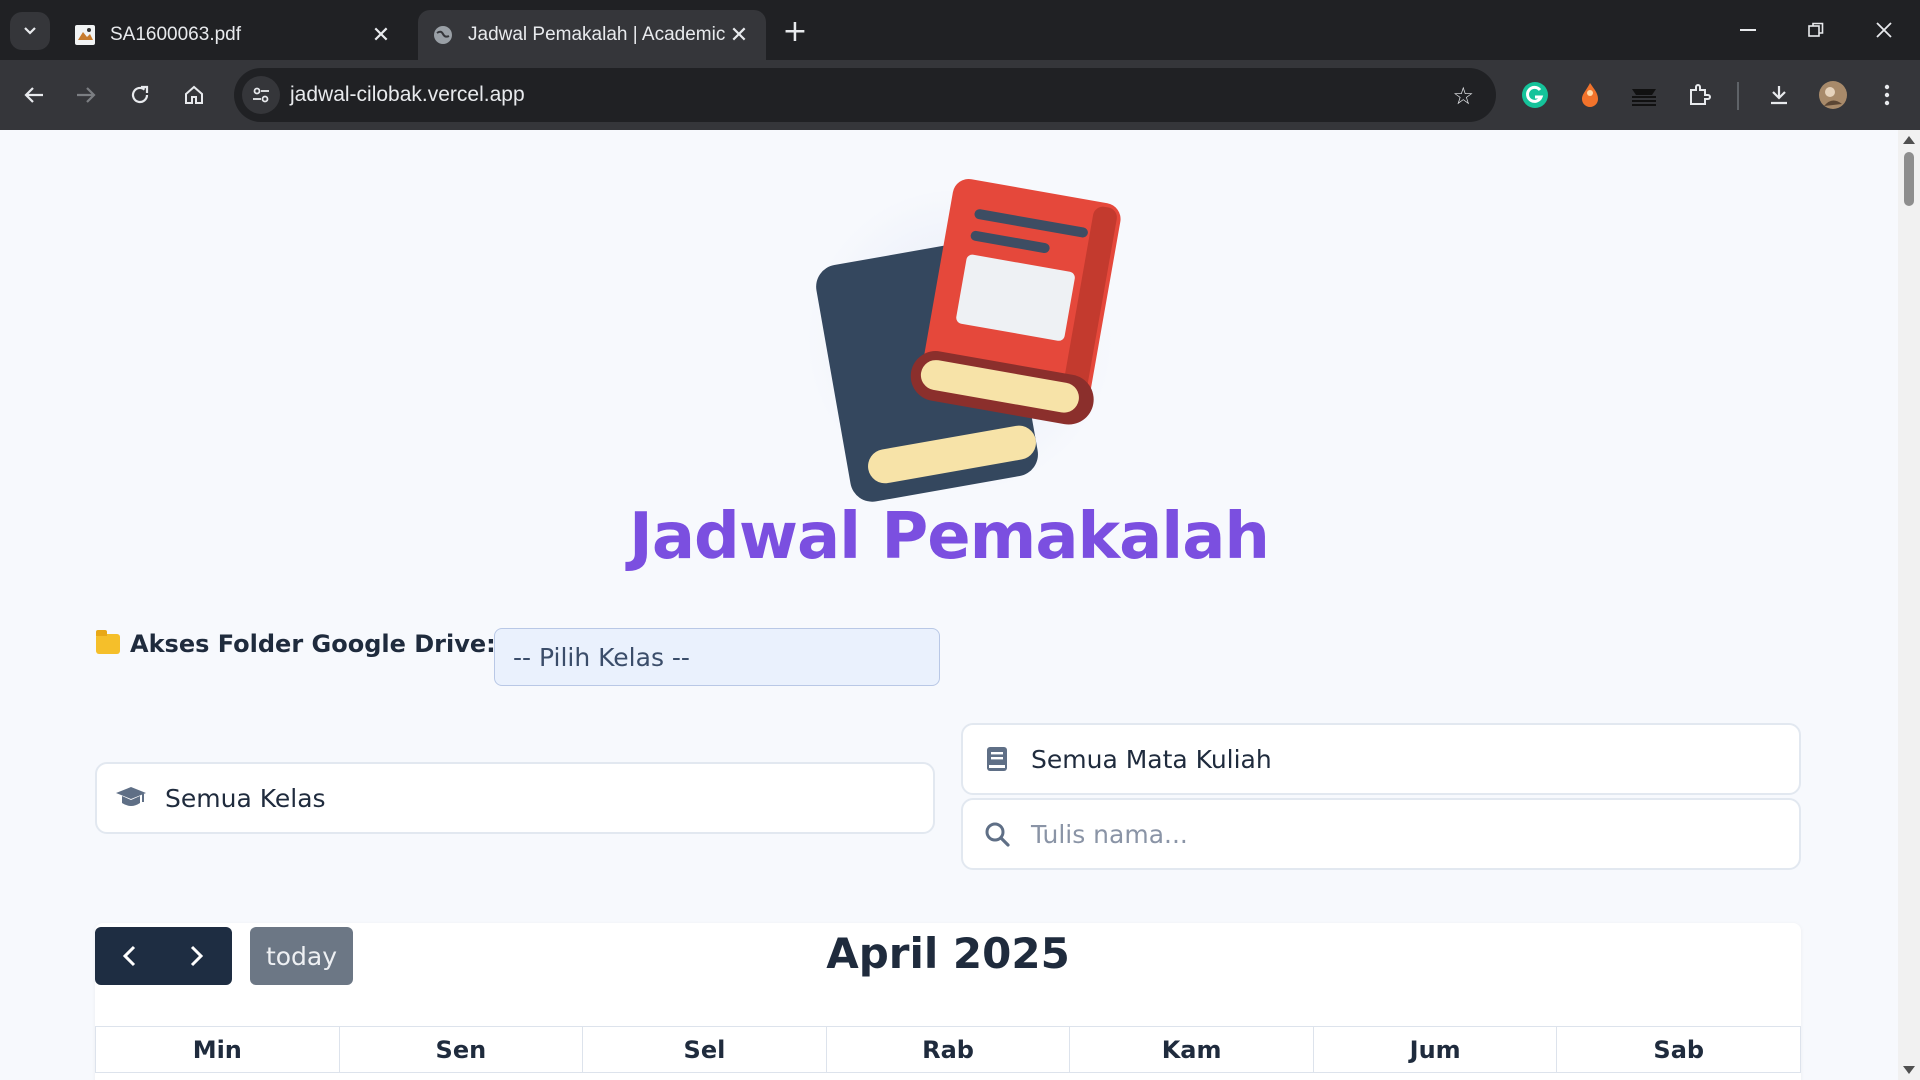 This screenshot has height=1080, width=1920. Describe the element at coordinates (407, 95) in the screenshot. I see `url-text: jadwal-cilobak.vercel.app` at that location.